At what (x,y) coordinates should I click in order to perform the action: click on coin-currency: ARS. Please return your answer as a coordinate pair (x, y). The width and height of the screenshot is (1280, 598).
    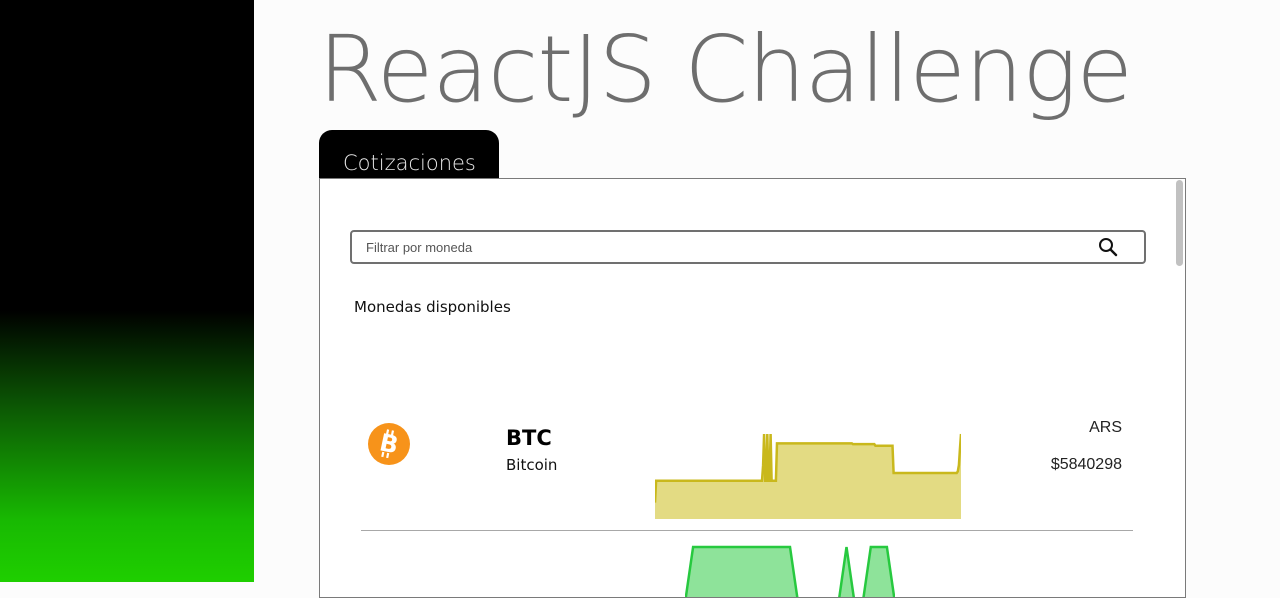
    Looking at the image, I should click on (1105, 427).